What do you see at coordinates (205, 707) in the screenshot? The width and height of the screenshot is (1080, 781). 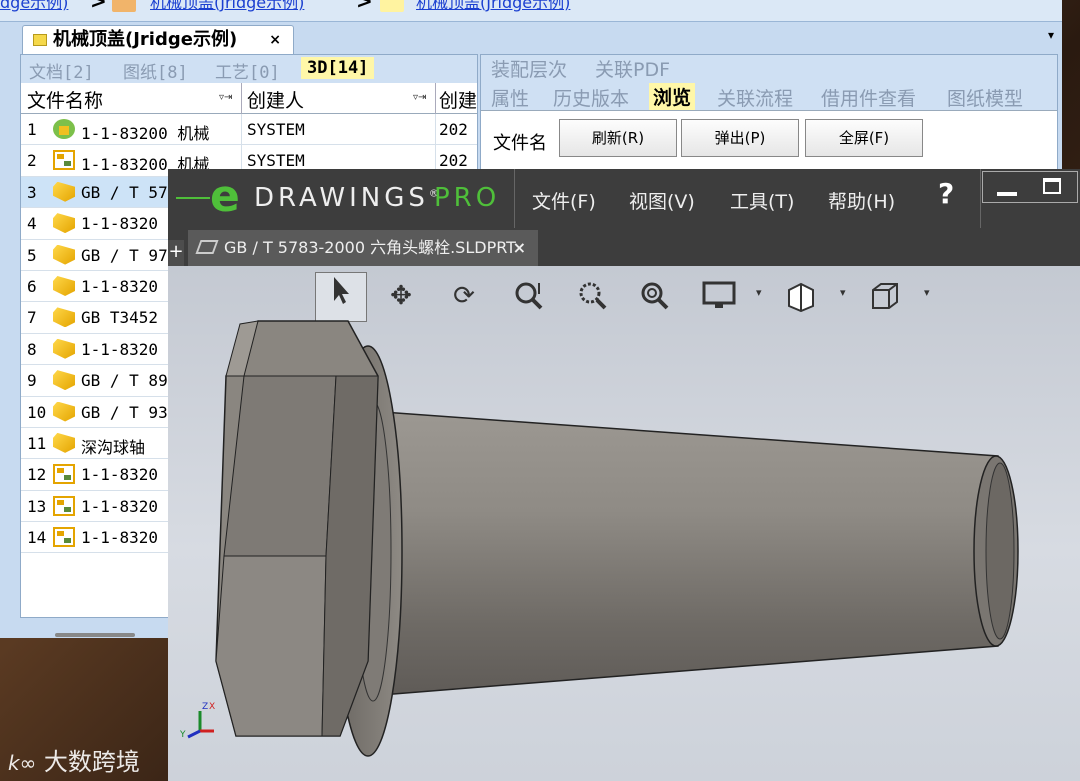 I see `svg-text: Z` at bounding box center [205, 707].